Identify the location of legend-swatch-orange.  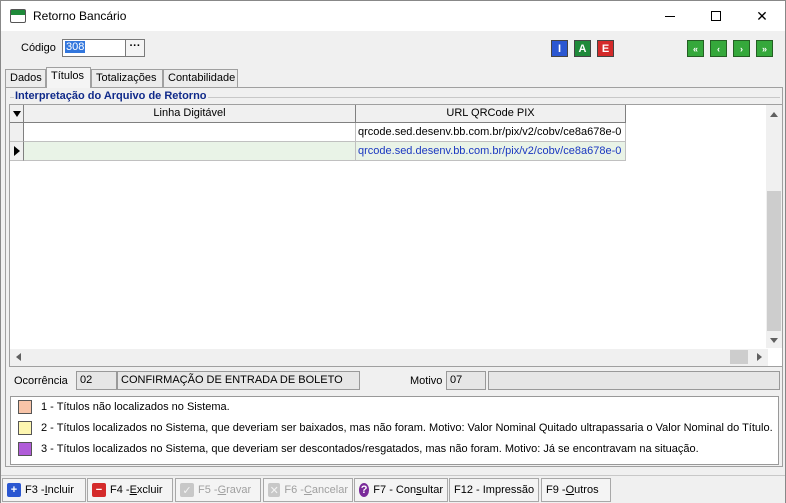
(25, 407).